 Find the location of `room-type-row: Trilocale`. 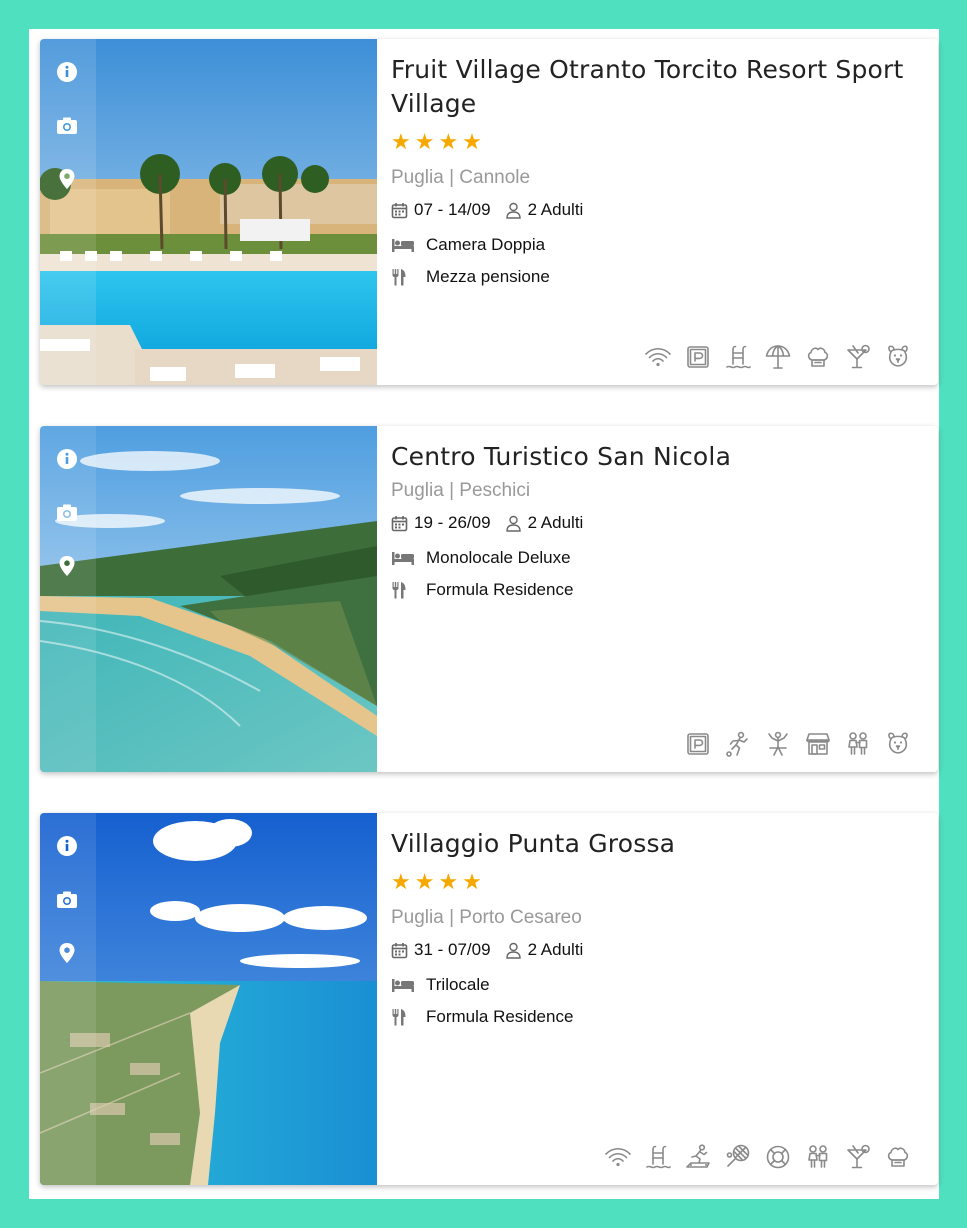

room-type-row: Trilocale is located at coordinates (656, 985).